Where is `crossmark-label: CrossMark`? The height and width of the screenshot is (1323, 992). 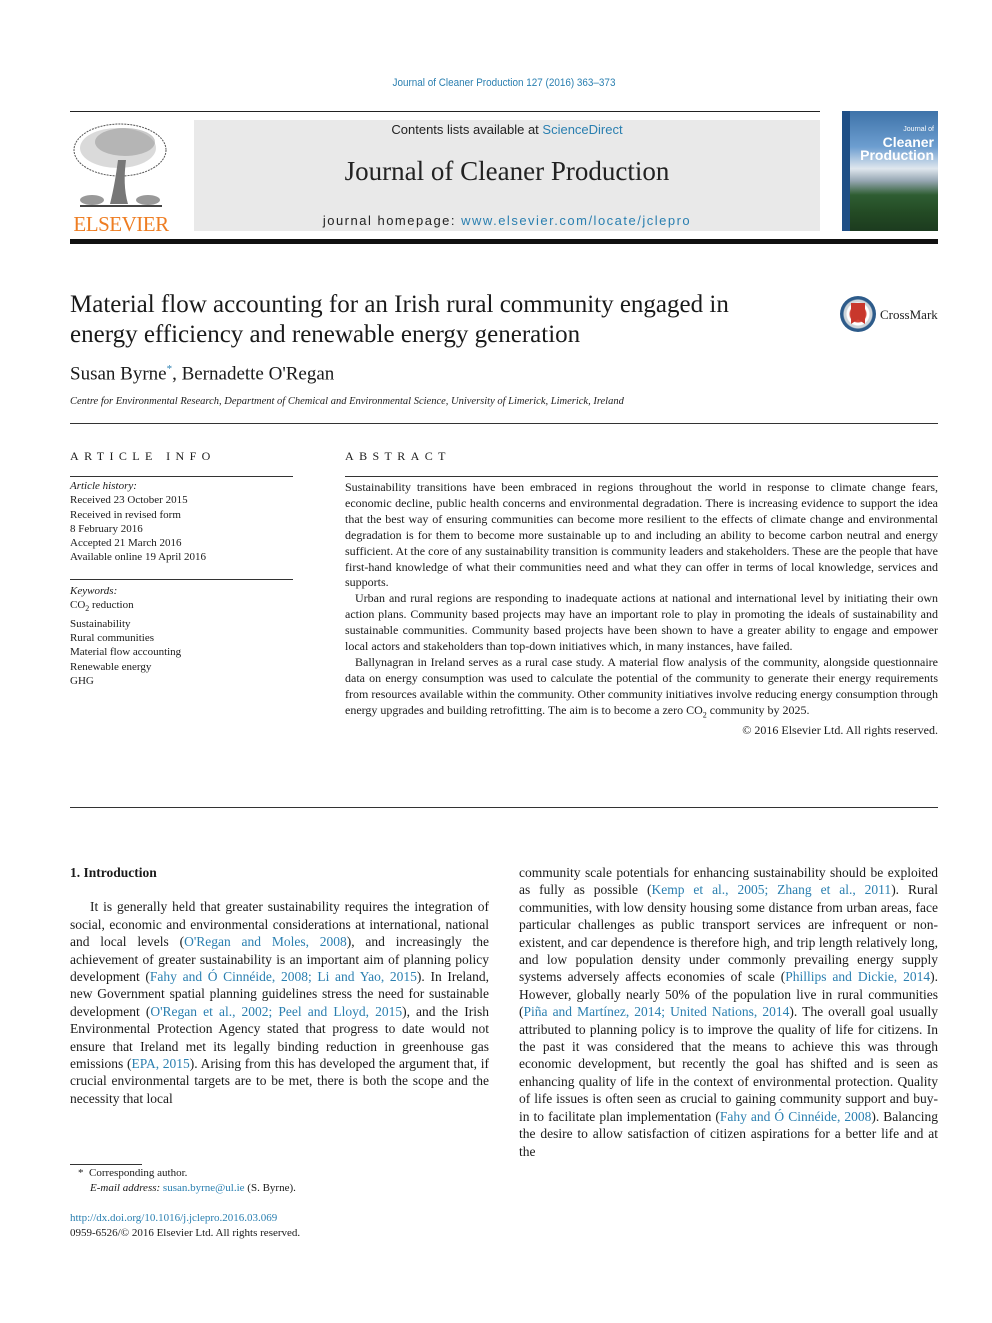
crossmark-label: CrossMark is located at coordinates (909, 314).